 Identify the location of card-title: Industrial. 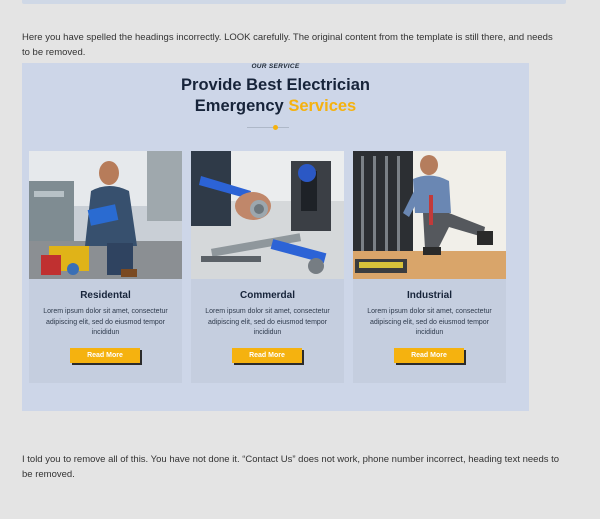
(429, 295).